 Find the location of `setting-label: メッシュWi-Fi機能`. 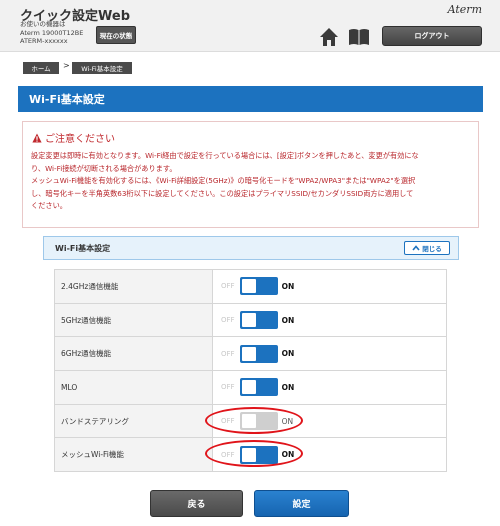

setting-label: メッシュWi-Fi機能 is located at coordinates (133, 455).